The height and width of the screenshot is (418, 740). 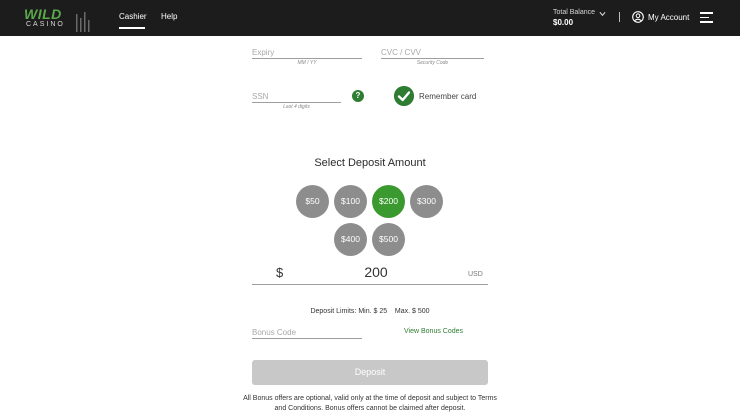 What do you see at coordinates (260, 96) in the screenshot?
I see `ssn-placeholder: SSN` at bounding box center [260, 96].